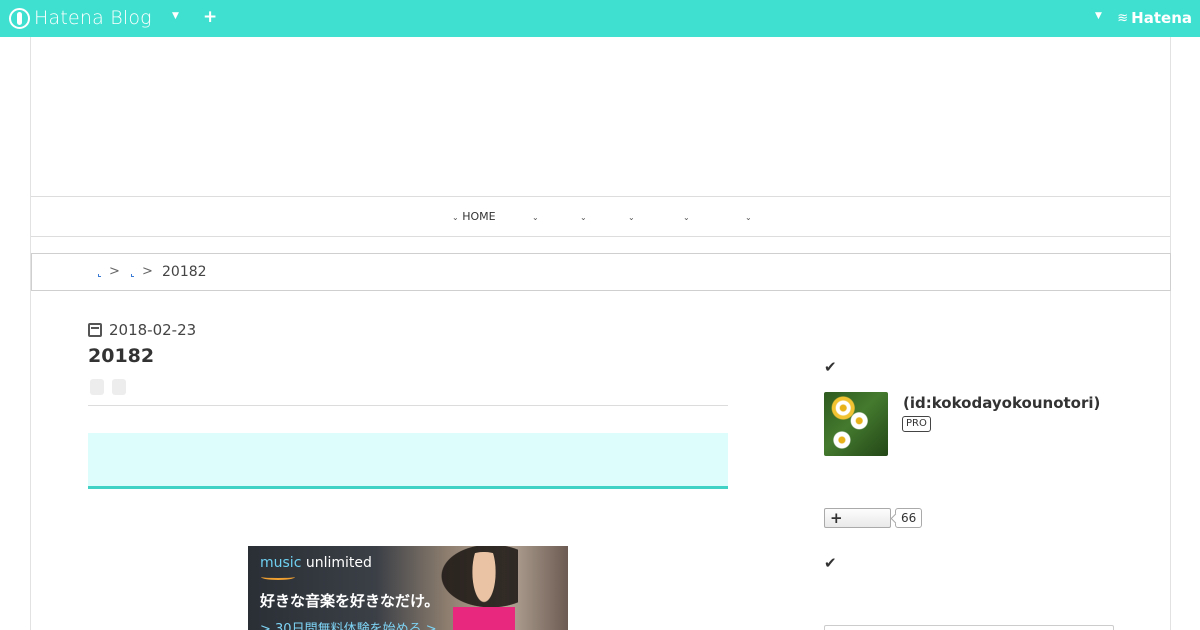 The height and width of the screenshot is (630, 1200). Describe the element at coordinates (830, 563) in the screenshot. I see `search-check-icon: ✔` at that location.